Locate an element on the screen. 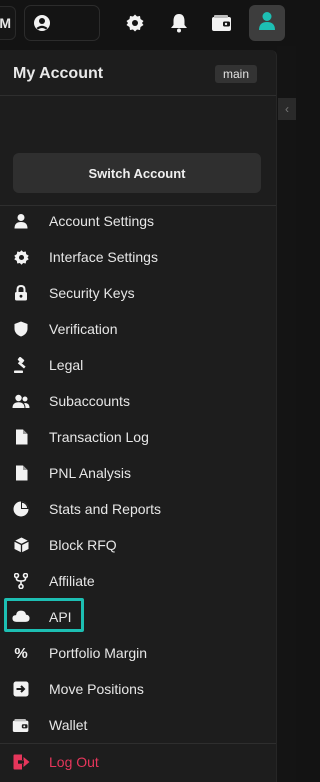 Image resolution: width=320 pixels, height=782 pixels. menu-item-label: Subaccounts is located at coordinates (89, 401).